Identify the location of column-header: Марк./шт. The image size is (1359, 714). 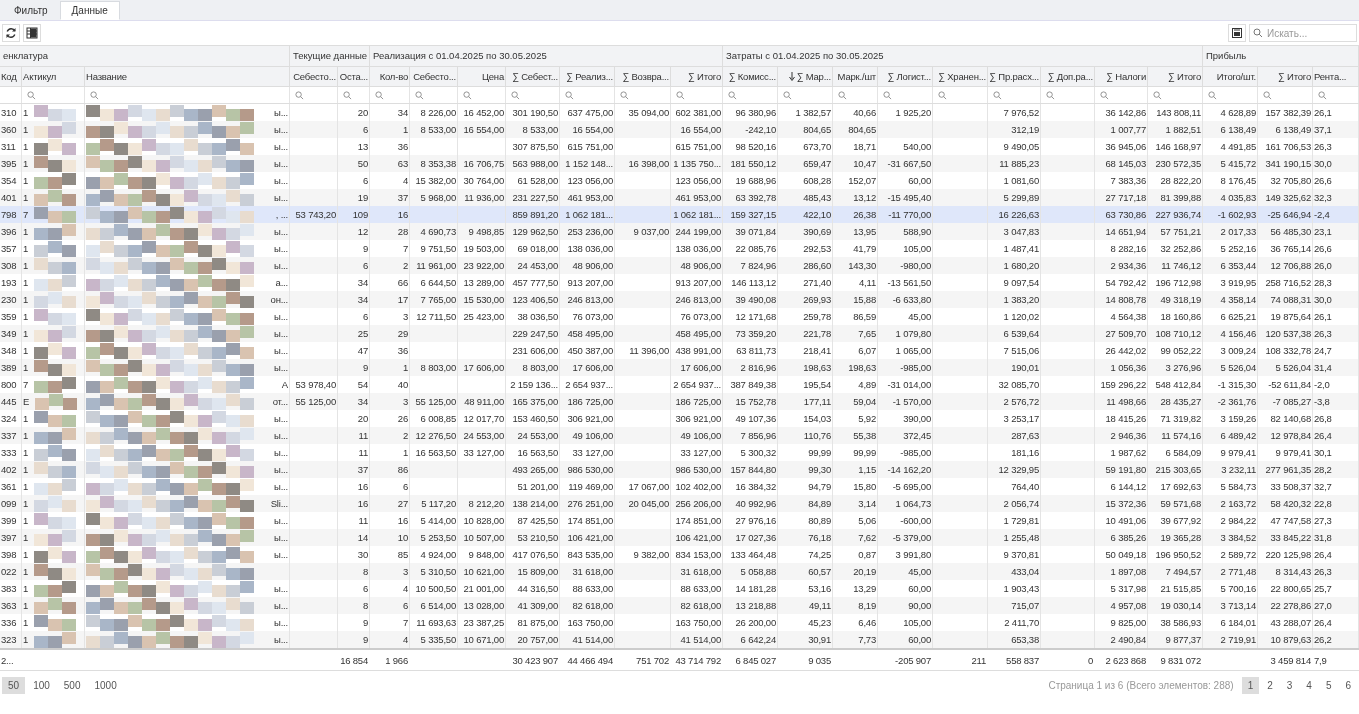
(856, 76).